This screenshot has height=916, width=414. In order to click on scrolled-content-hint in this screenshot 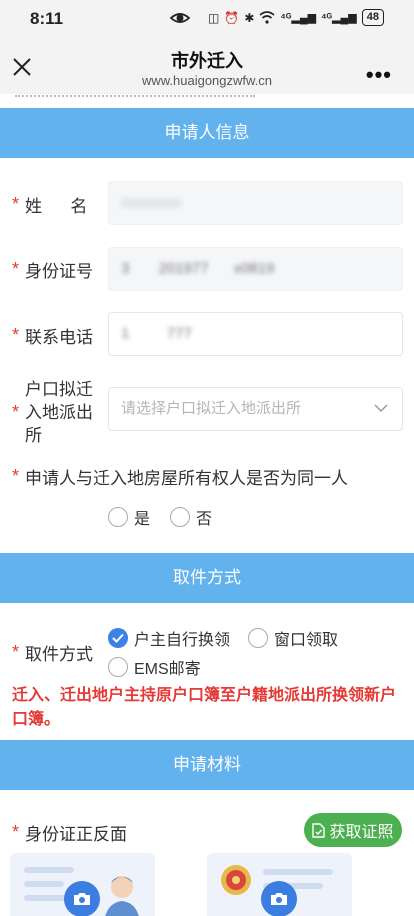, I will do `click(207, 101)`.